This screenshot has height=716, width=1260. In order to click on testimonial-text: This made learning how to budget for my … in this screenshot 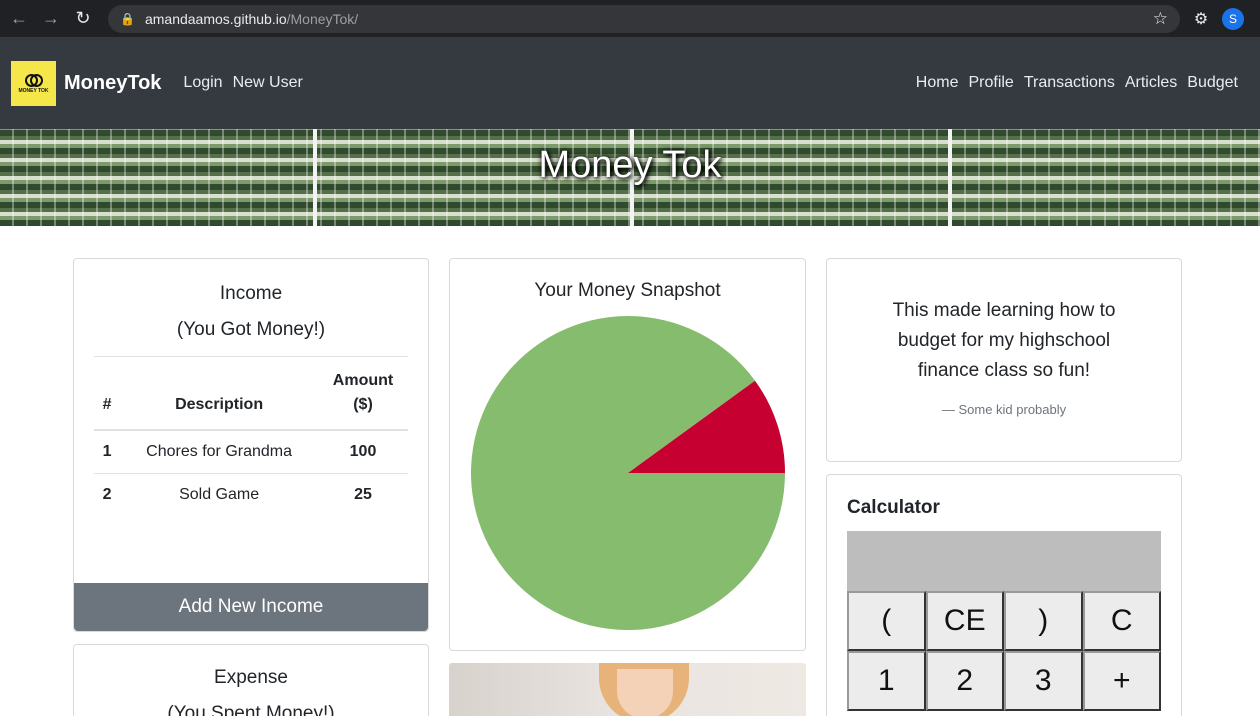, I will do `click(1004, 340)`.